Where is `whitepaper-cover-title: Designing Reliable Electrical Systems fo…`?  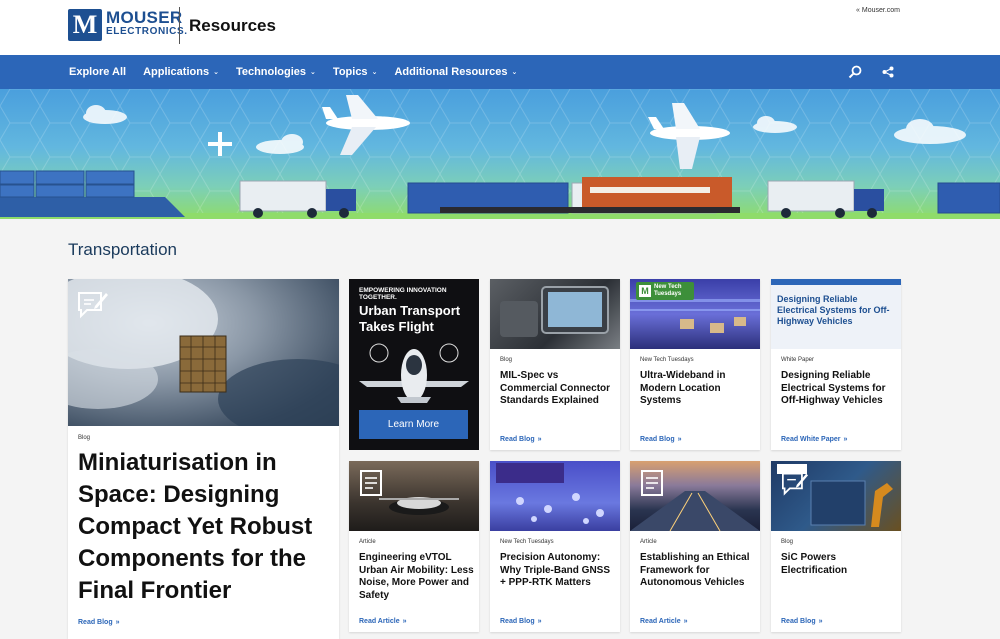
whitepaper-cover-title: Designing Reliable Electrical Systems fo… is located at coordinates (833, 310).